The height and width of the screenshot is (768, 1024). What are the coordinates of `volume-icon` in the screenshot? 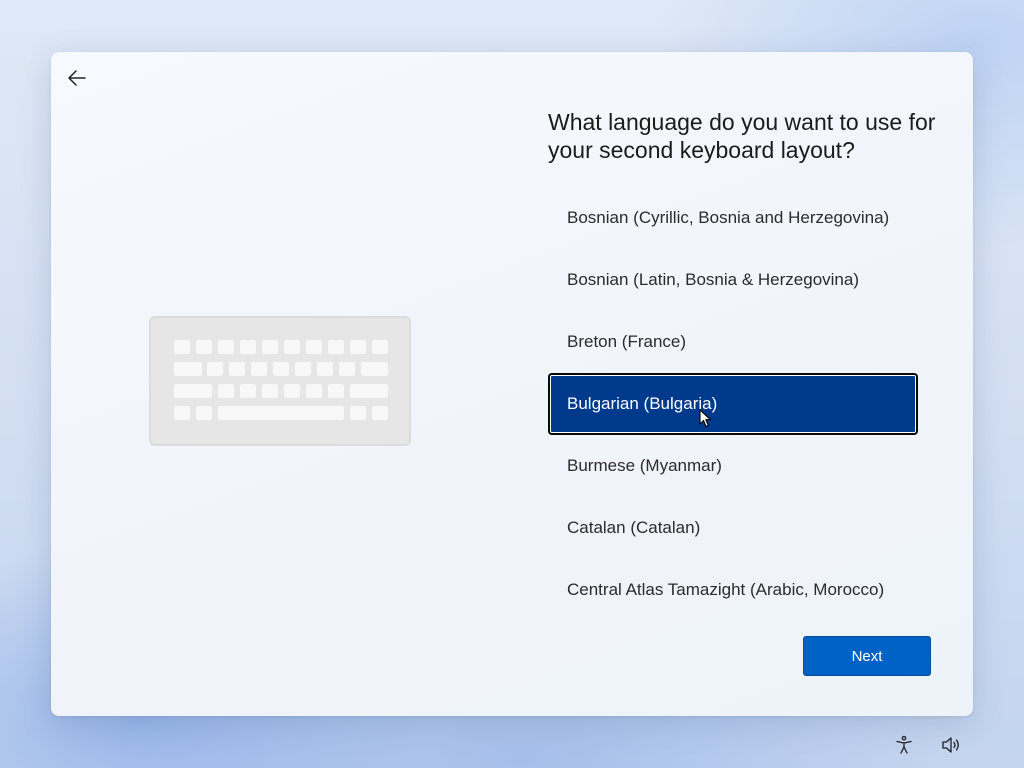 It's located at (950, 745).